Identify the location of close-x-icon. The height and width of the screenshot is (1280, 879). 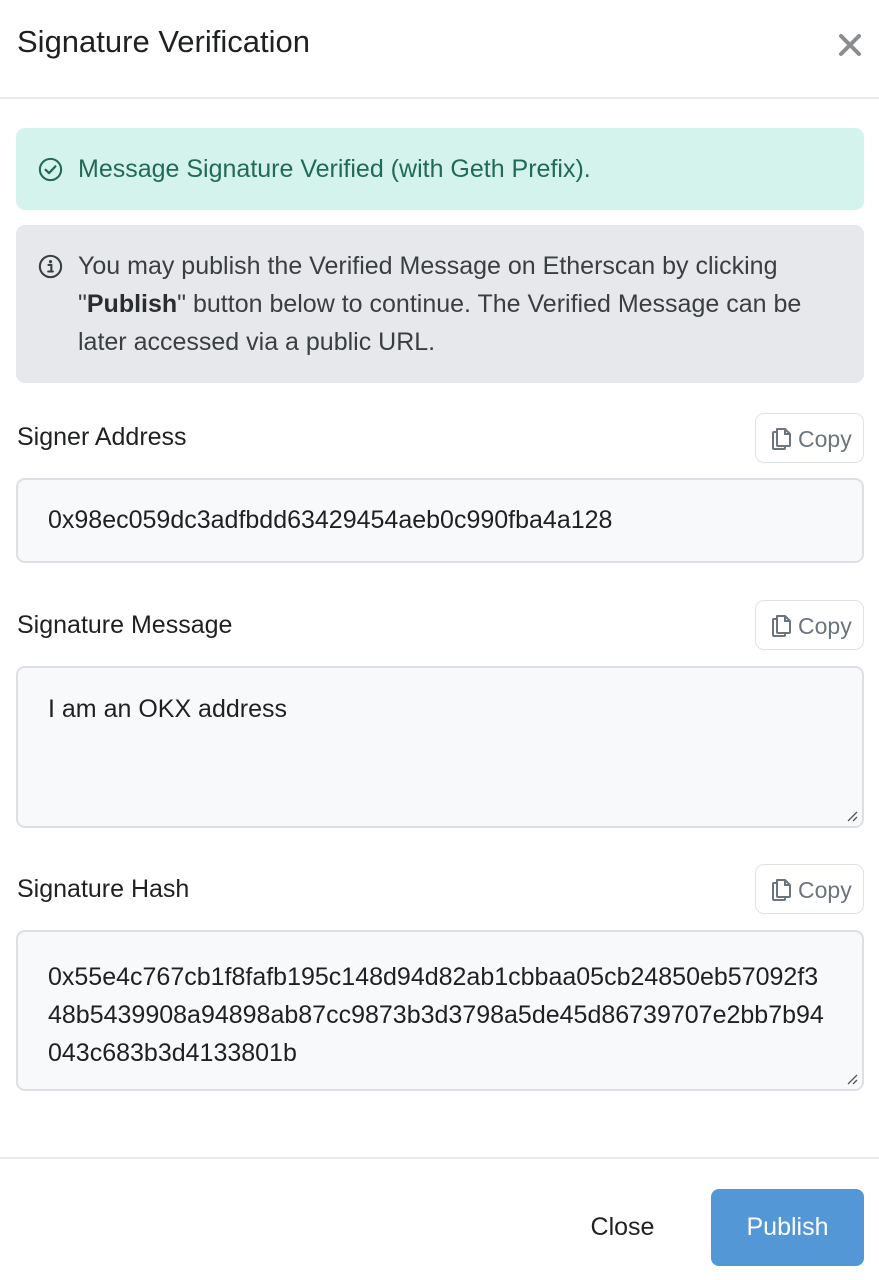
(850, 45).